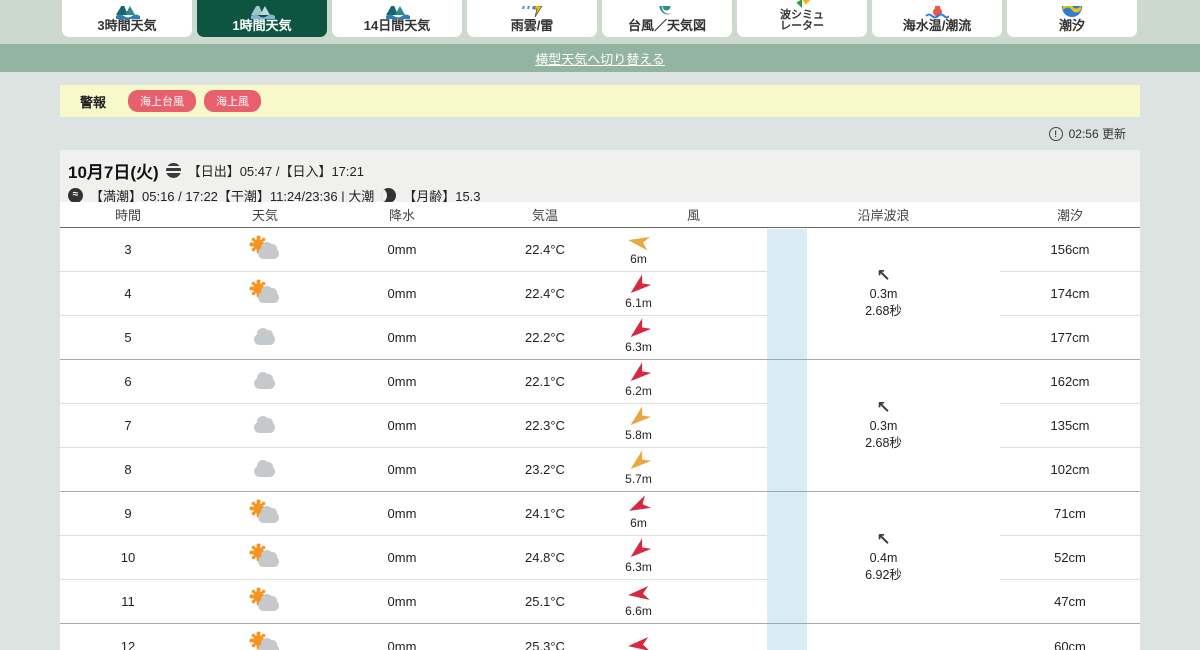 This screenshot has width=1200, height=650. What do you see at coordinates (693, 382) in the screenshot?
I see `wind-cell: 6.2m` at bounding box center [693, 382].